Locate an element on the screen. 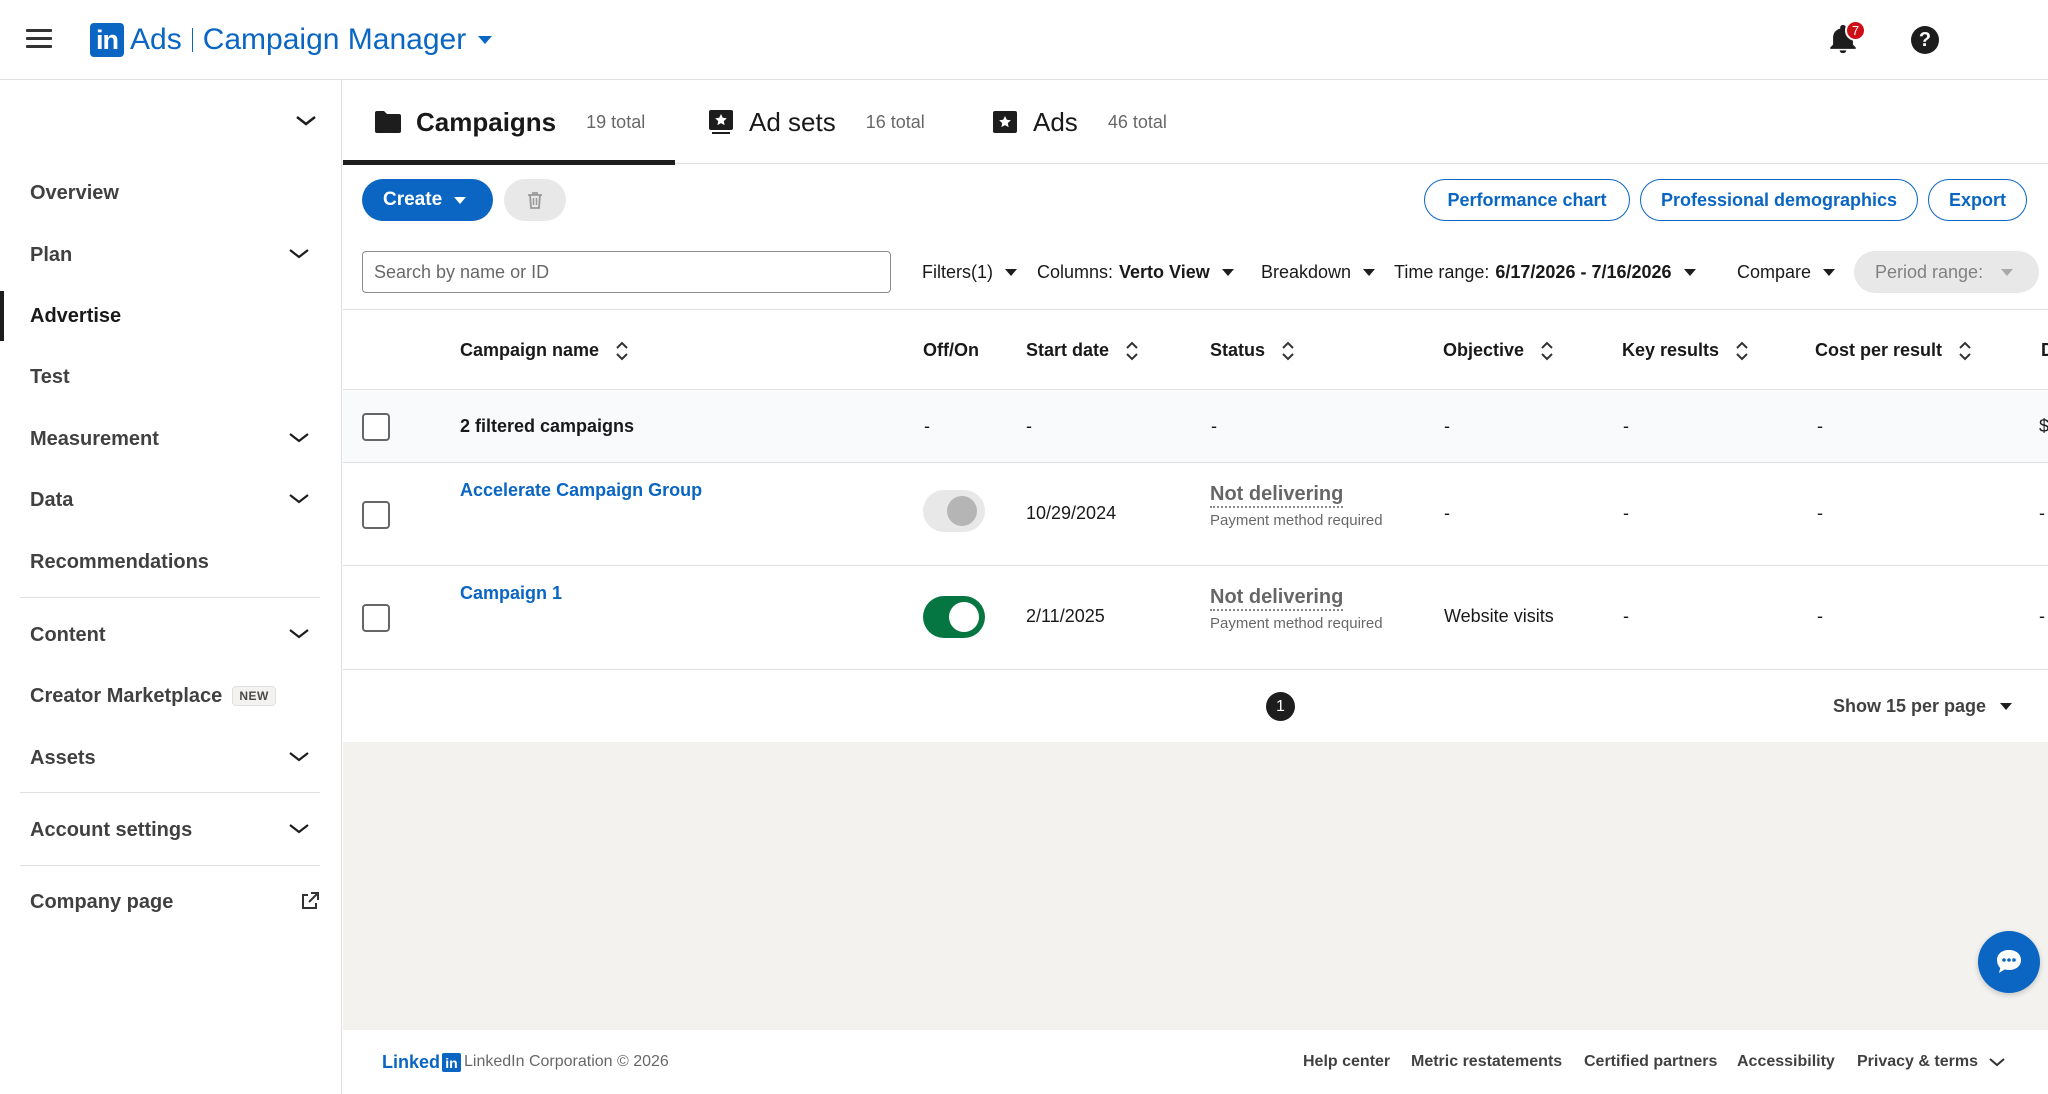 This screenshot has width=2048, height=1094. column-header-label: Status is located at coordinates (1238, 350).